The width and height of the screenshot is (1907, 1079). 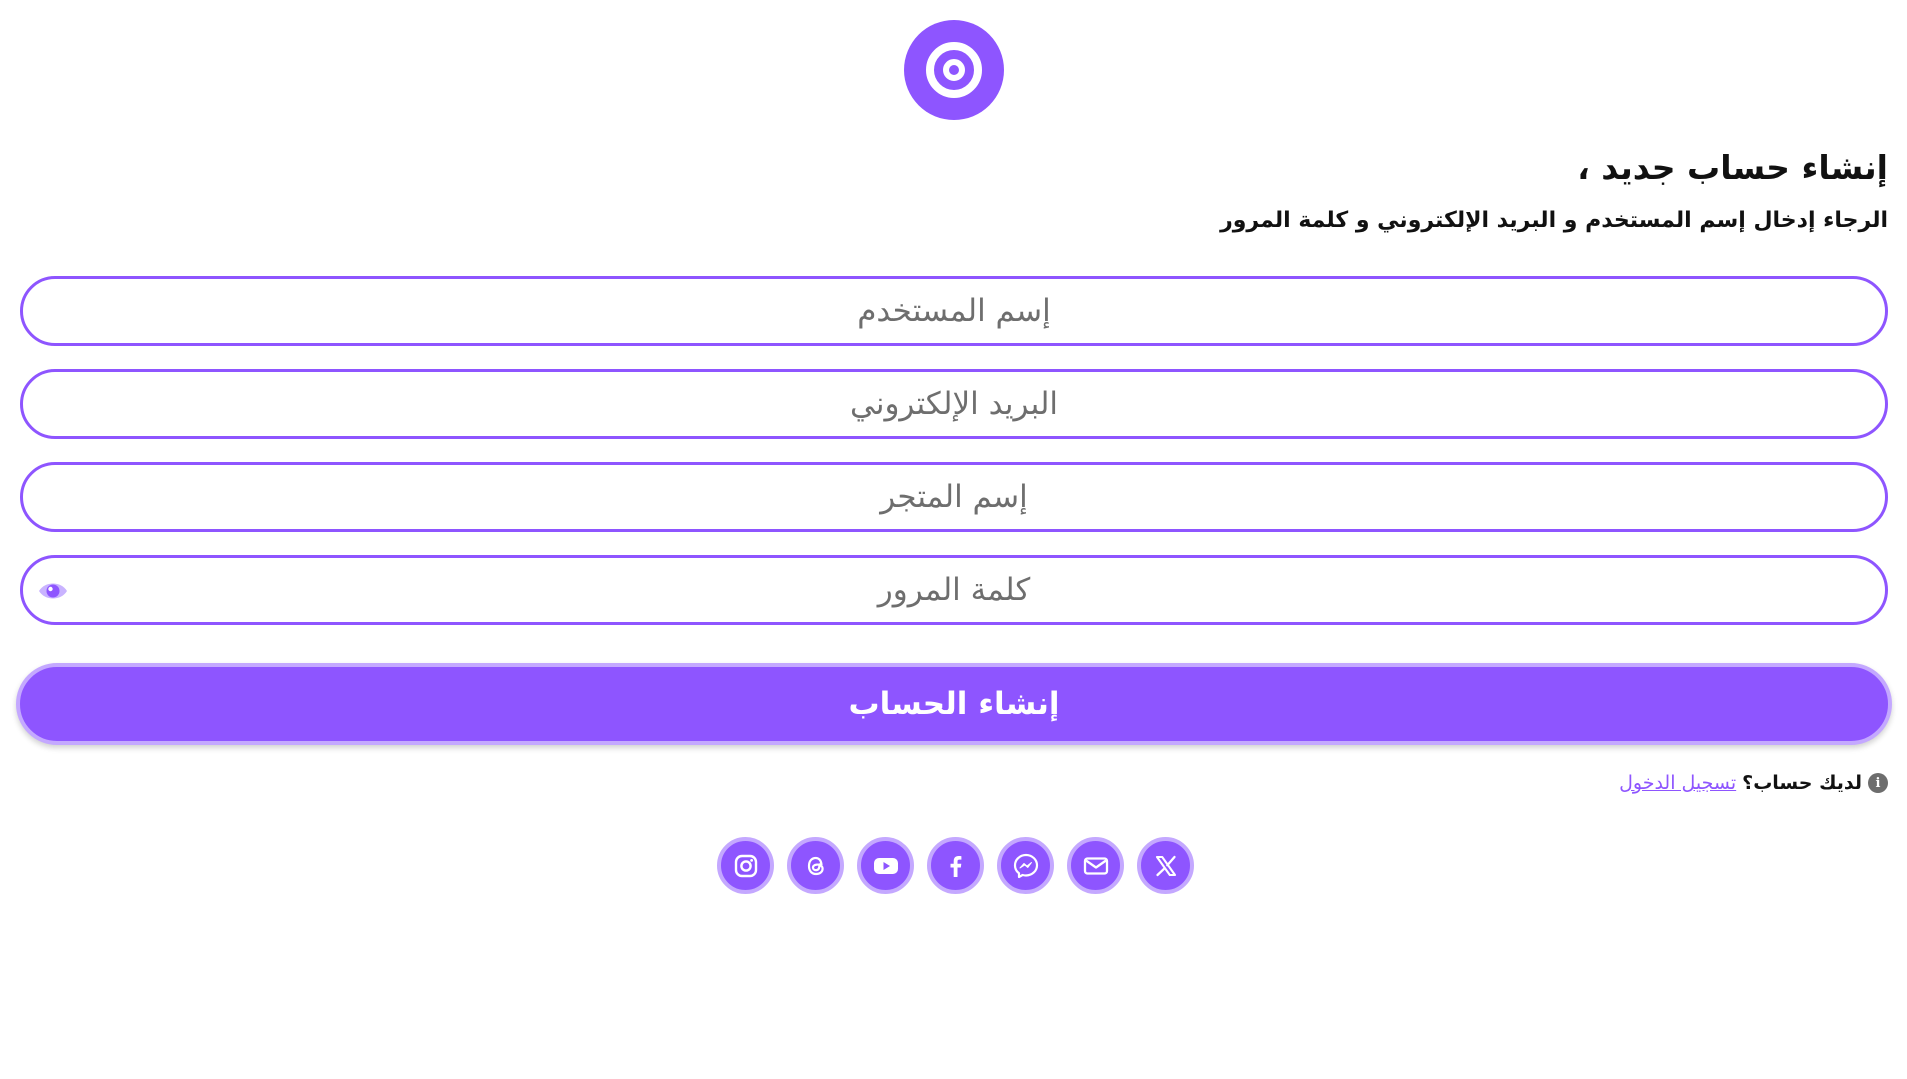 I want to click on page-title: إنشاء حساب جديد ،, so click(x=1732, y=167).